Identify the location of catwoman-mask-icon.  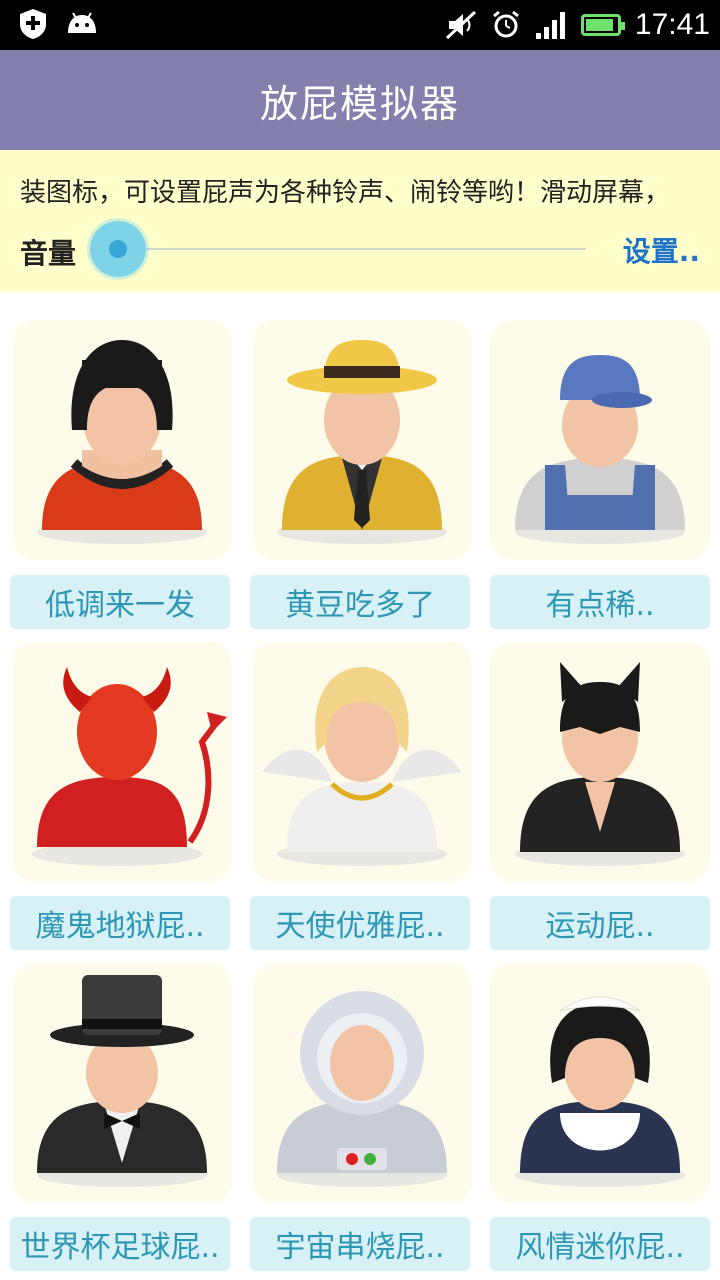
(600, 764).